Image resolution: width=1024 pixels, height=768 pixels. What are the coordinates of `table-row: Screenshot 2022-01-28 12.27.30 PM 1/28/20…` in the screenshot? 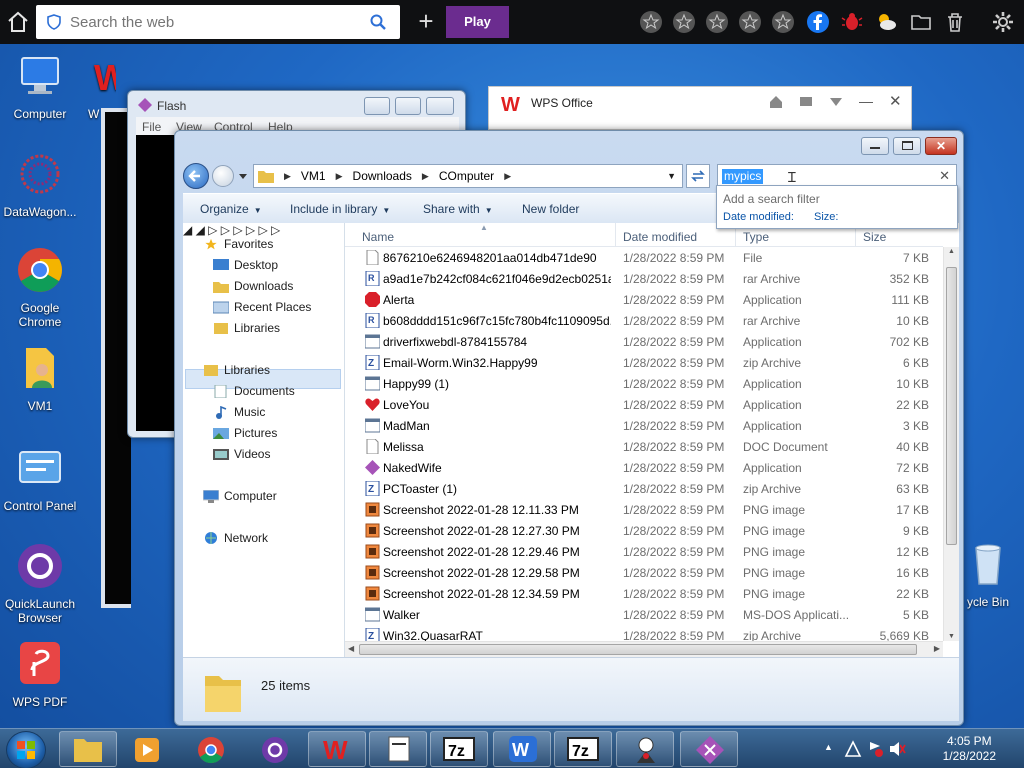 It's located at (644, 530).